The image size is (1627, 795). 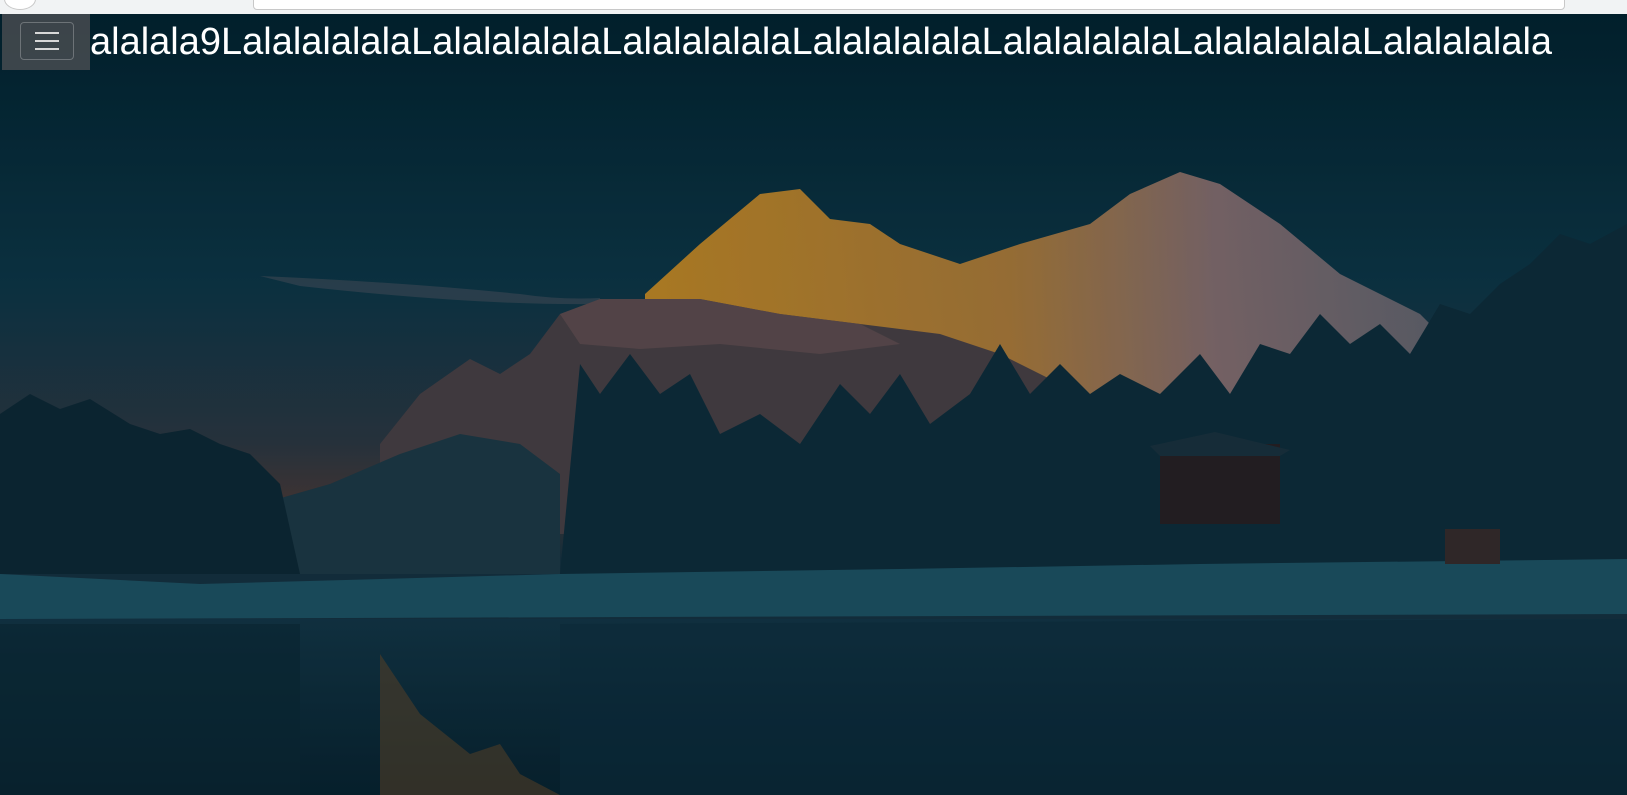 I want to click on navbar, so click(x=46, y=42).